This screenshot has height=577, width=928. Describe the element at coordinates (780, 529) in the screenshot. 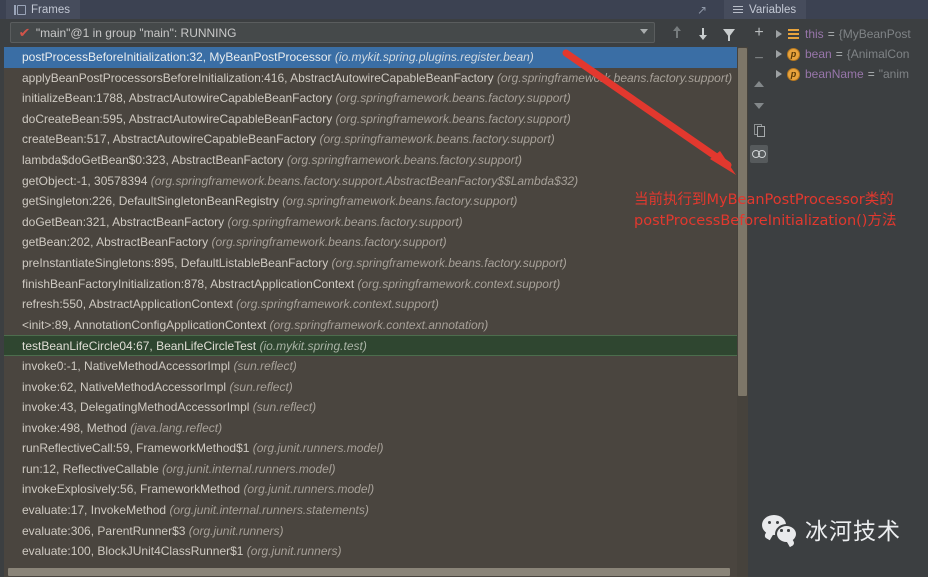

I see `wechat-logo-icon` at that location.